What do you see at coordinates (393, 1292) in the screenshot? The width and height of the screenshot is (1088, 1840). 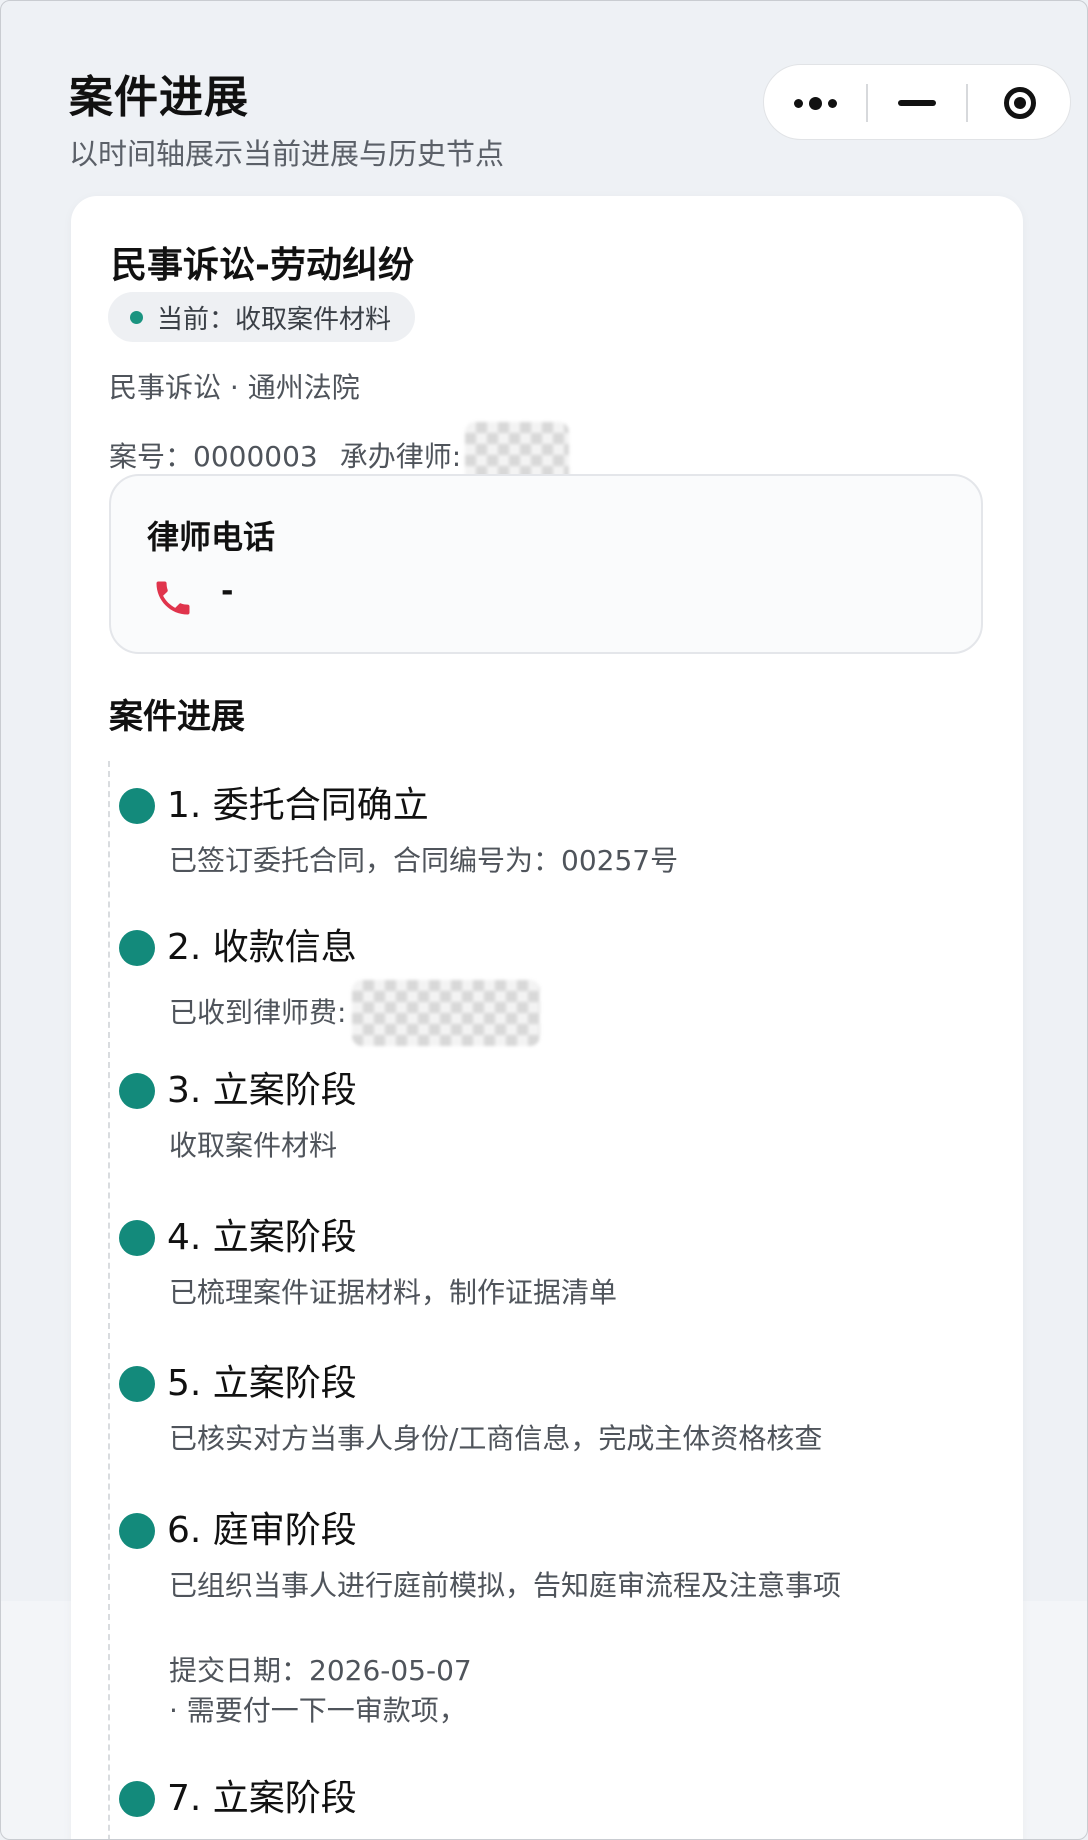 I see `timeline-item-desc: 已梳理案件证据材料，制作证据清单` at bounding box center [393, 1292].